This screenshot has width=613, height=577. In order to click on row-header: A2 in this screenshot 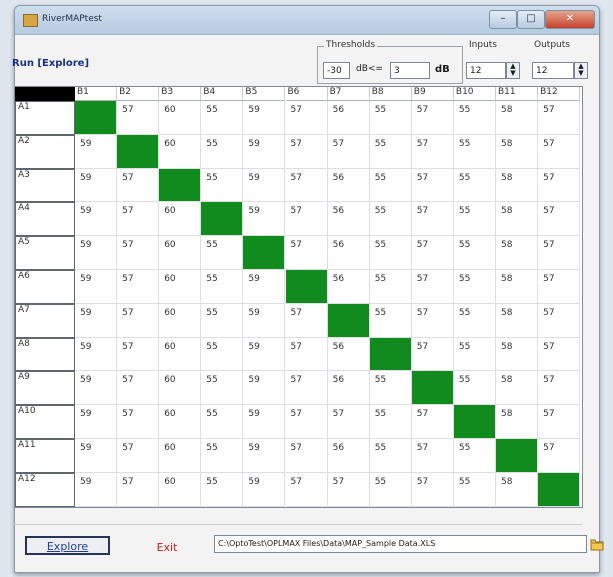, I will do `click(45, 151)`.